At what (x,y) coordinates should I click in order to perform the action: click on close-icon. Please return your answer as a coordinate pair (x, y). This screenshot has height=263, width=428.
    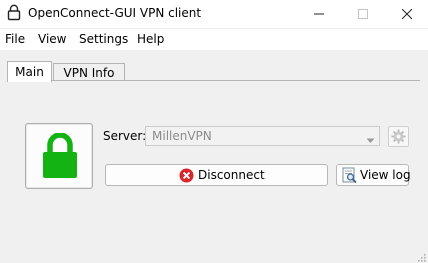
    Looking at the image, I should click on (407, 14).